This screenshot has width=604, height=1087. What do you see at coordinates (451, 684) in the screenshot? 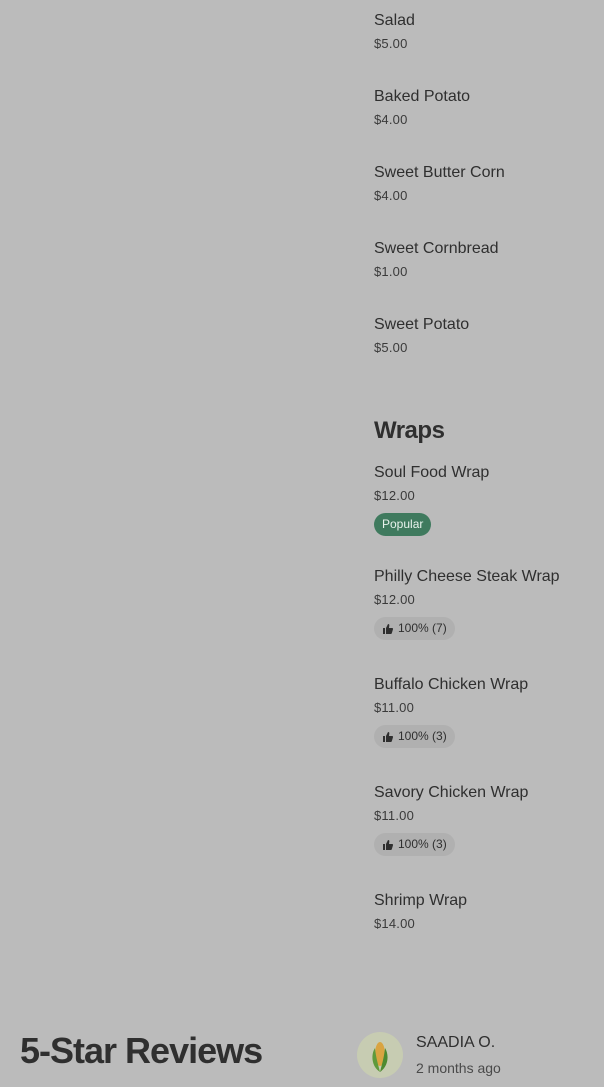
I see `item-name: Buffalo Chicken Wrap` at bounding box center [451, 684].